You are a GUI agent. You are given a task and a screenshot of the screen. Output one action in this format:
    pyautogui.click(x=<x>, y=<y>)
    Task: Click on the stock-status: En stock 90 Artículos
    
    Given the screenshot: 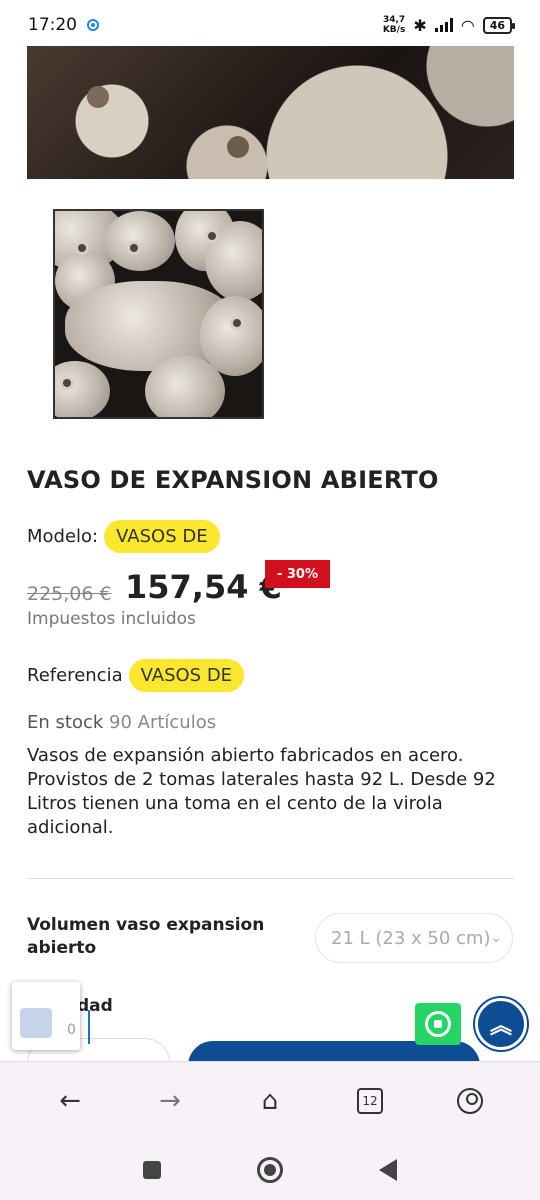 What is the action you would take?
    pyautogui.click(x=121, y=722)
    